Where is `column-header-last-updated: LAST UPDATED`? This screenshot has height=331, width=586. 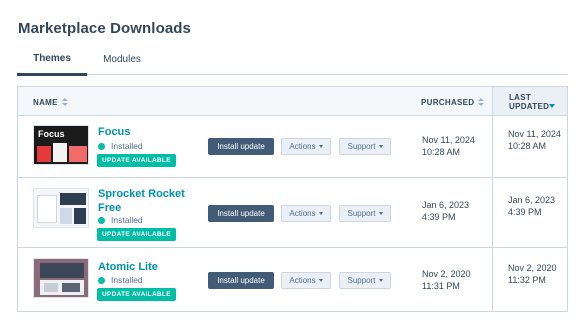
column-header-last-updated: LAST UPDATED is located at coordinates (529, 101).